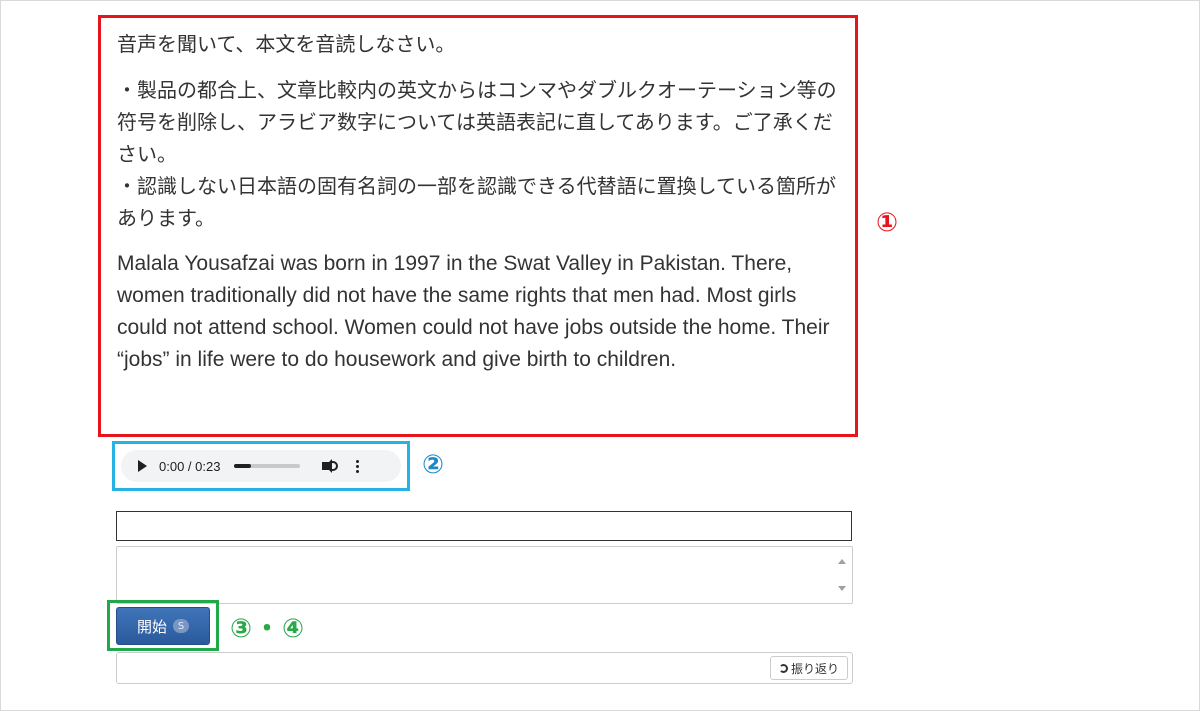 This screenshot has width=1200, height=711. I want to click on more-options-icon, so click(358, 466).